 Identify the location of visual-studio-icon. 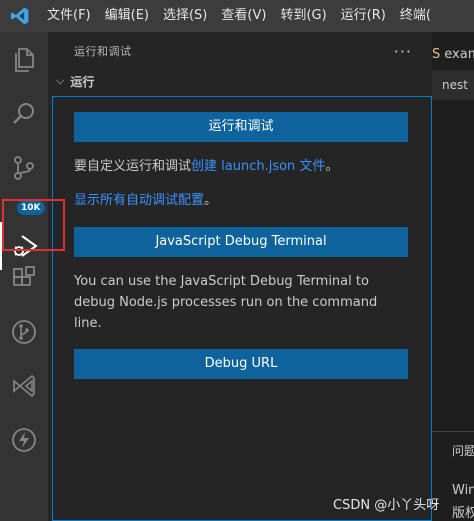
(24, 386).